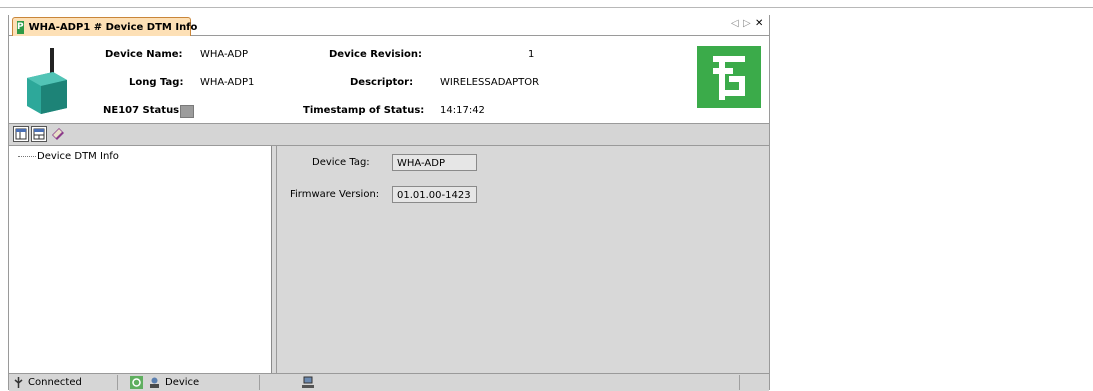  Describe the element at coordinates (434, 194) in the screenshot. I see `firmware-version-field: 01.01.00-1423` at that location.